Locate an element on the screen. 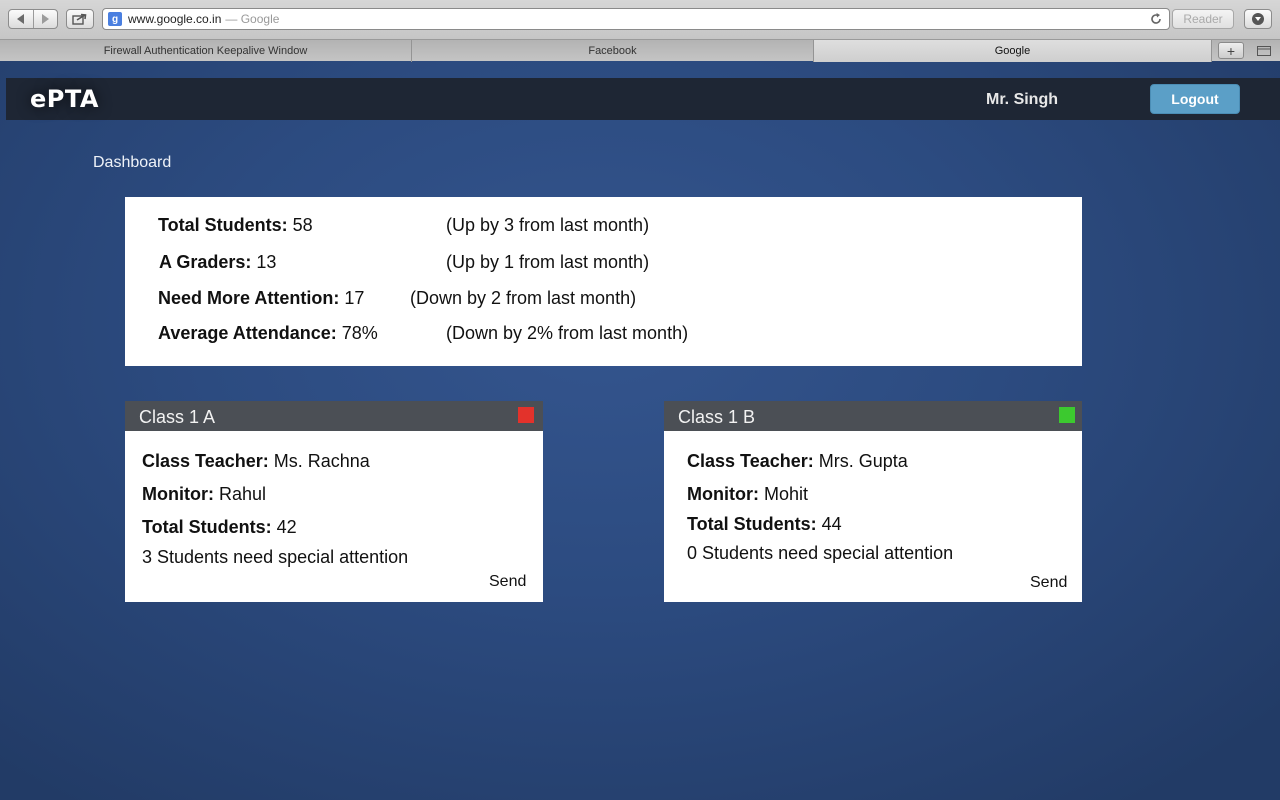 Image resolution: width=1280 pixels, height=800 pixels. class-card-title: Class 1 A is located at coordinates (177, 417).